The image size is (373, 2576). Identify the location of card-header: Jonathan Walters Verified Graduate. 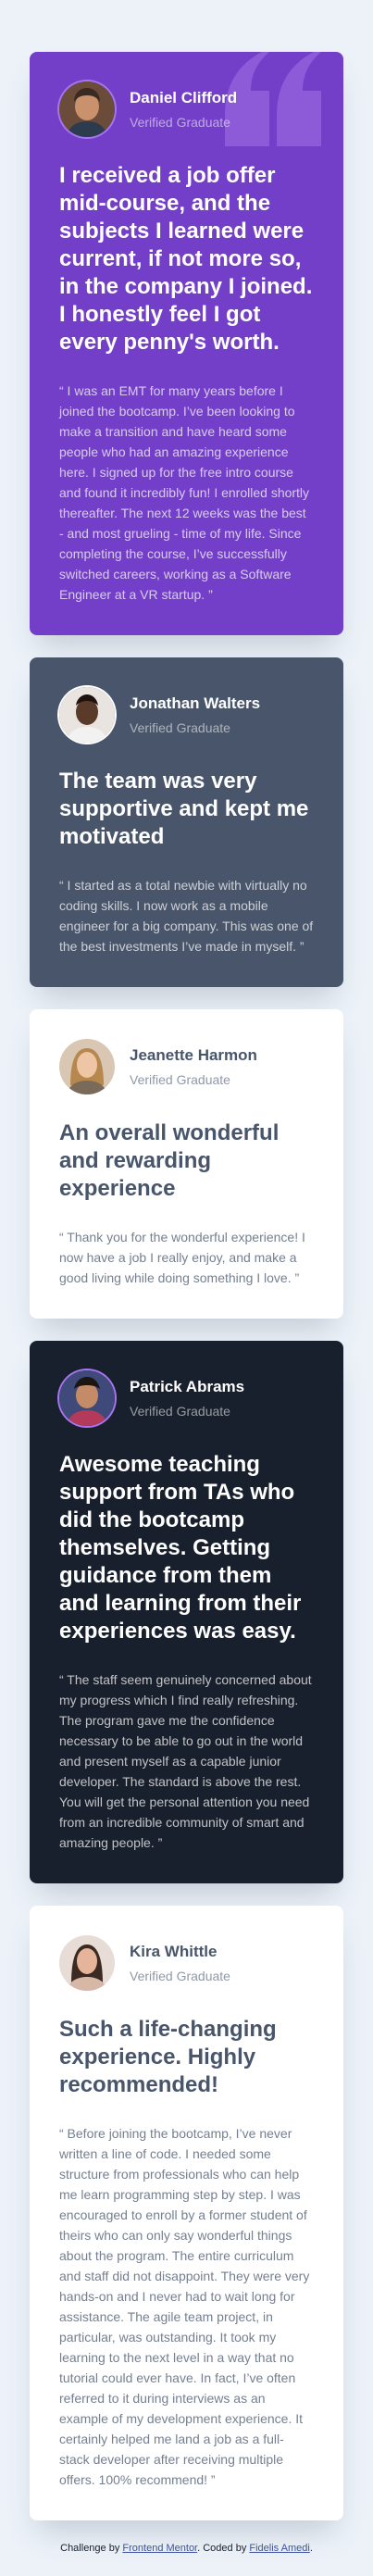
(186, 715).